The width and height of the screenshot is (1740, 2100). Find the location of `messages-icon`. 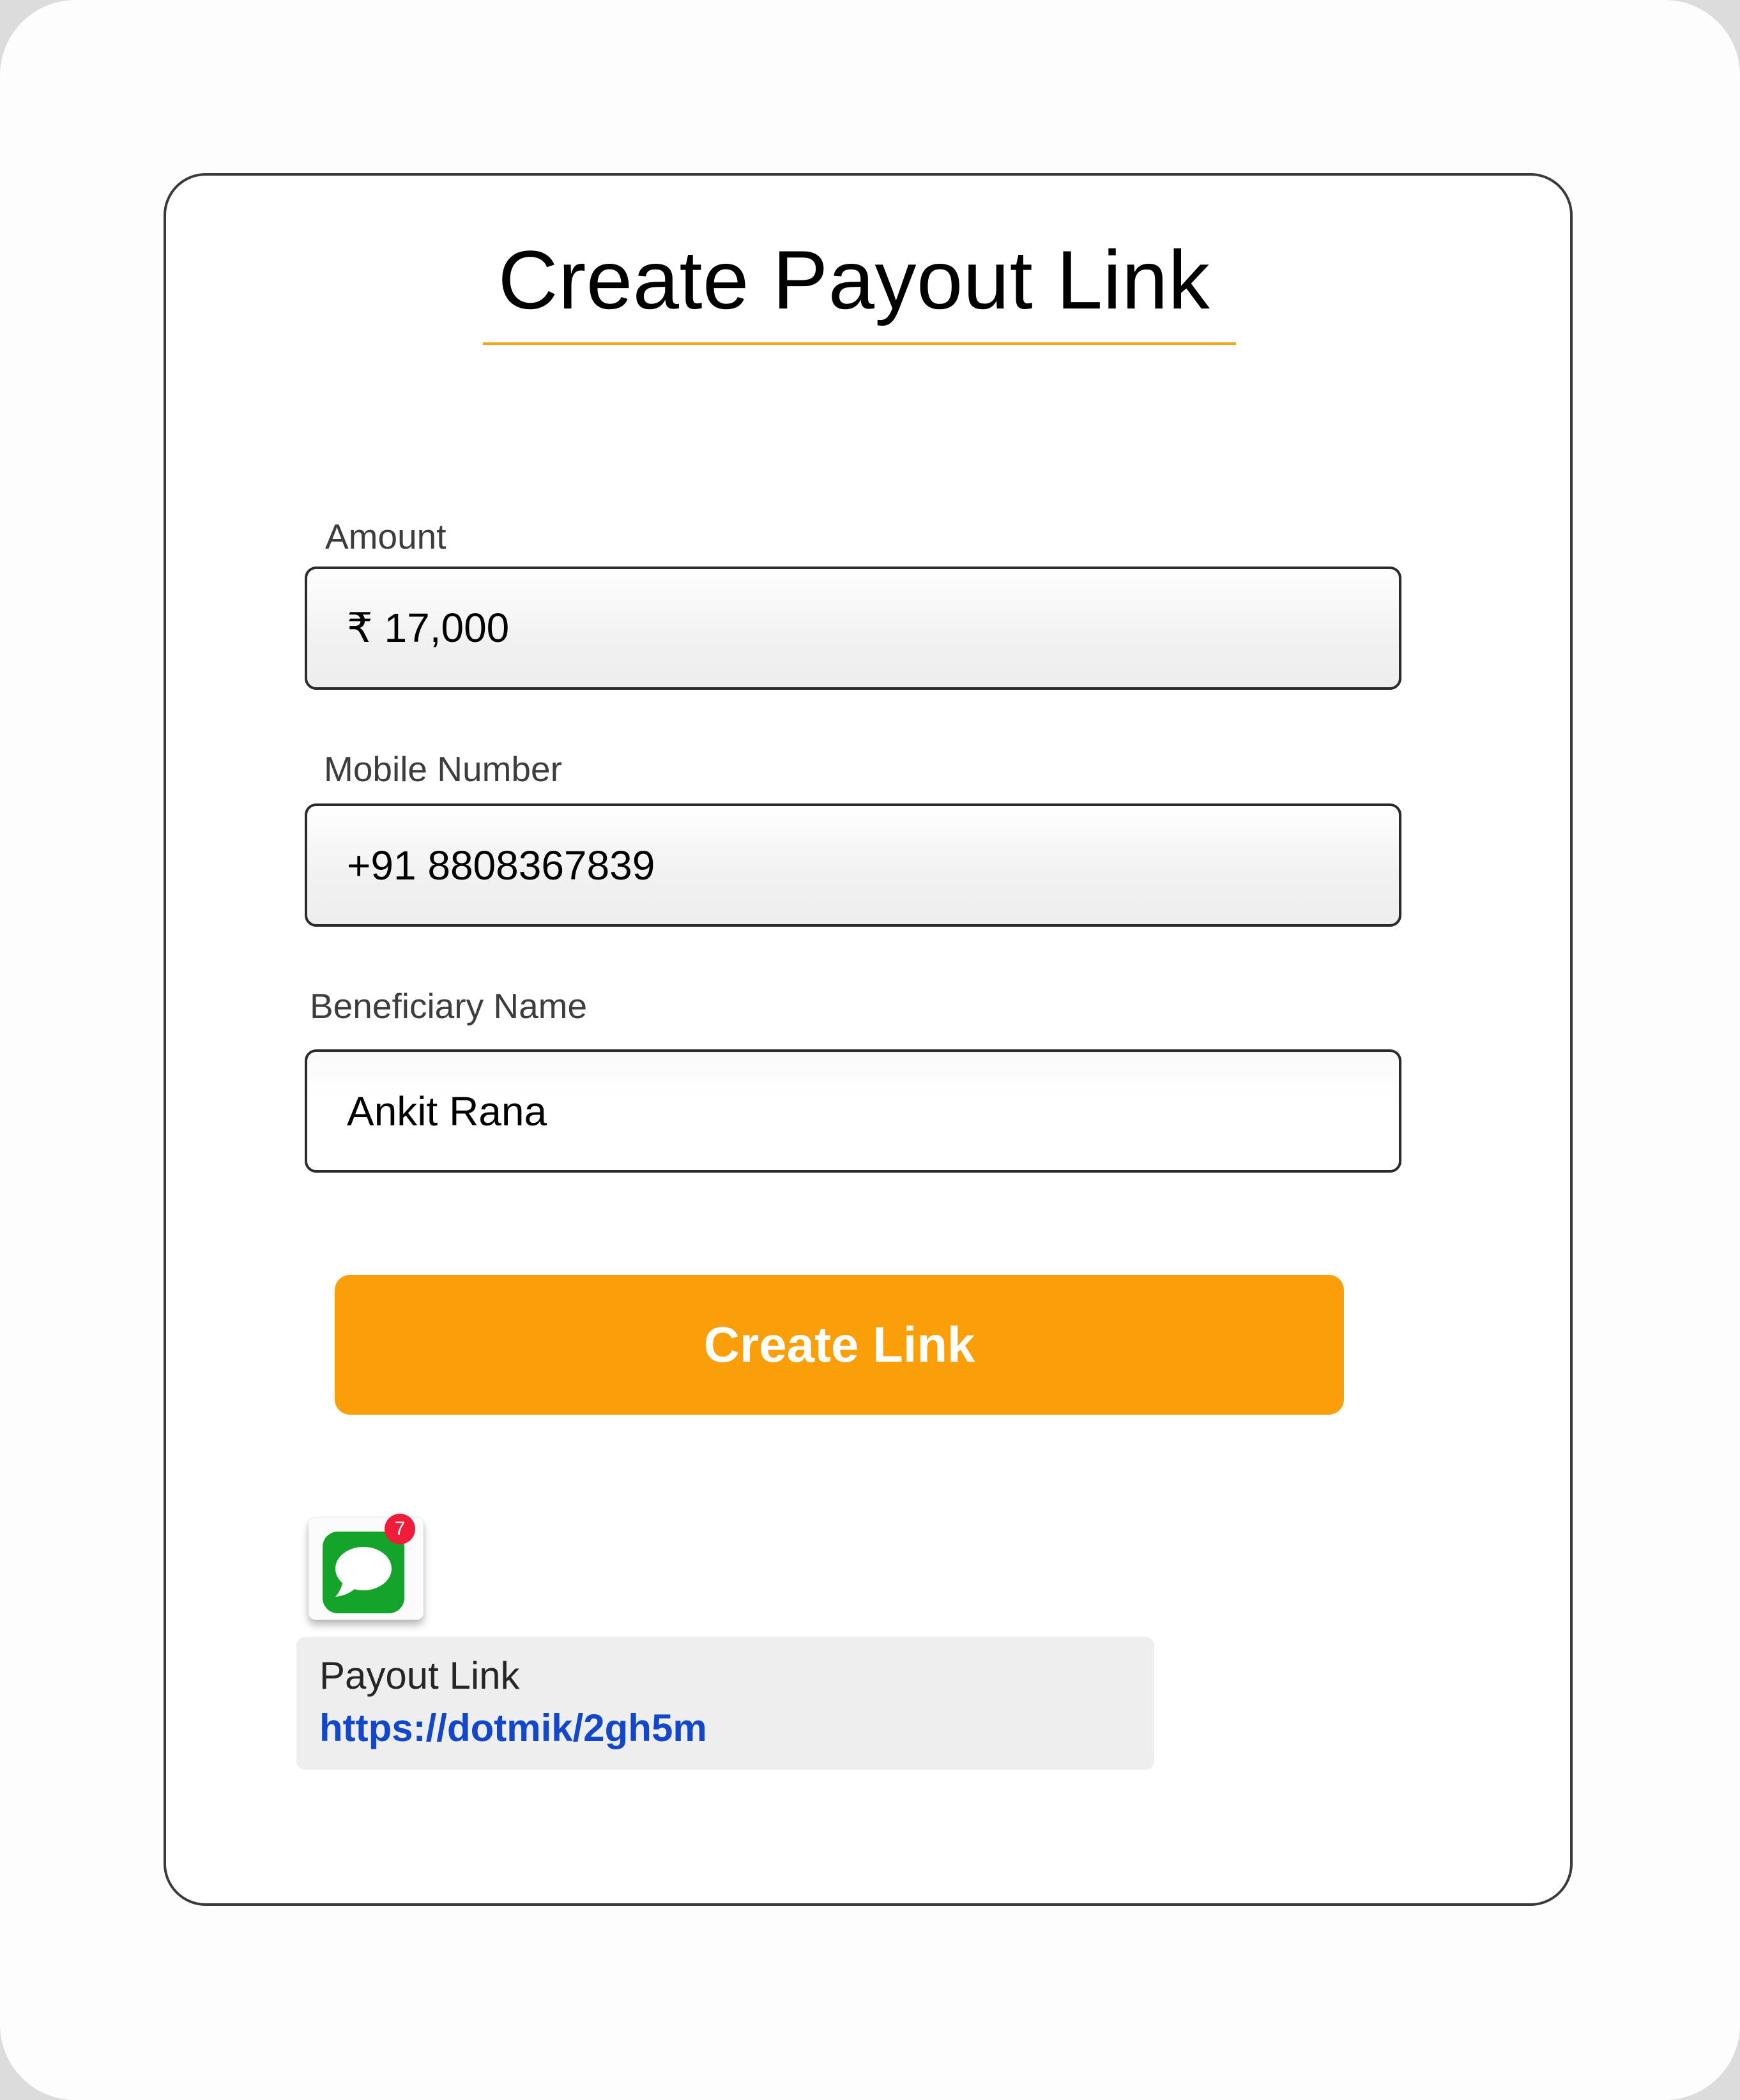

messages-icon is located at coordinates (363, 1572).